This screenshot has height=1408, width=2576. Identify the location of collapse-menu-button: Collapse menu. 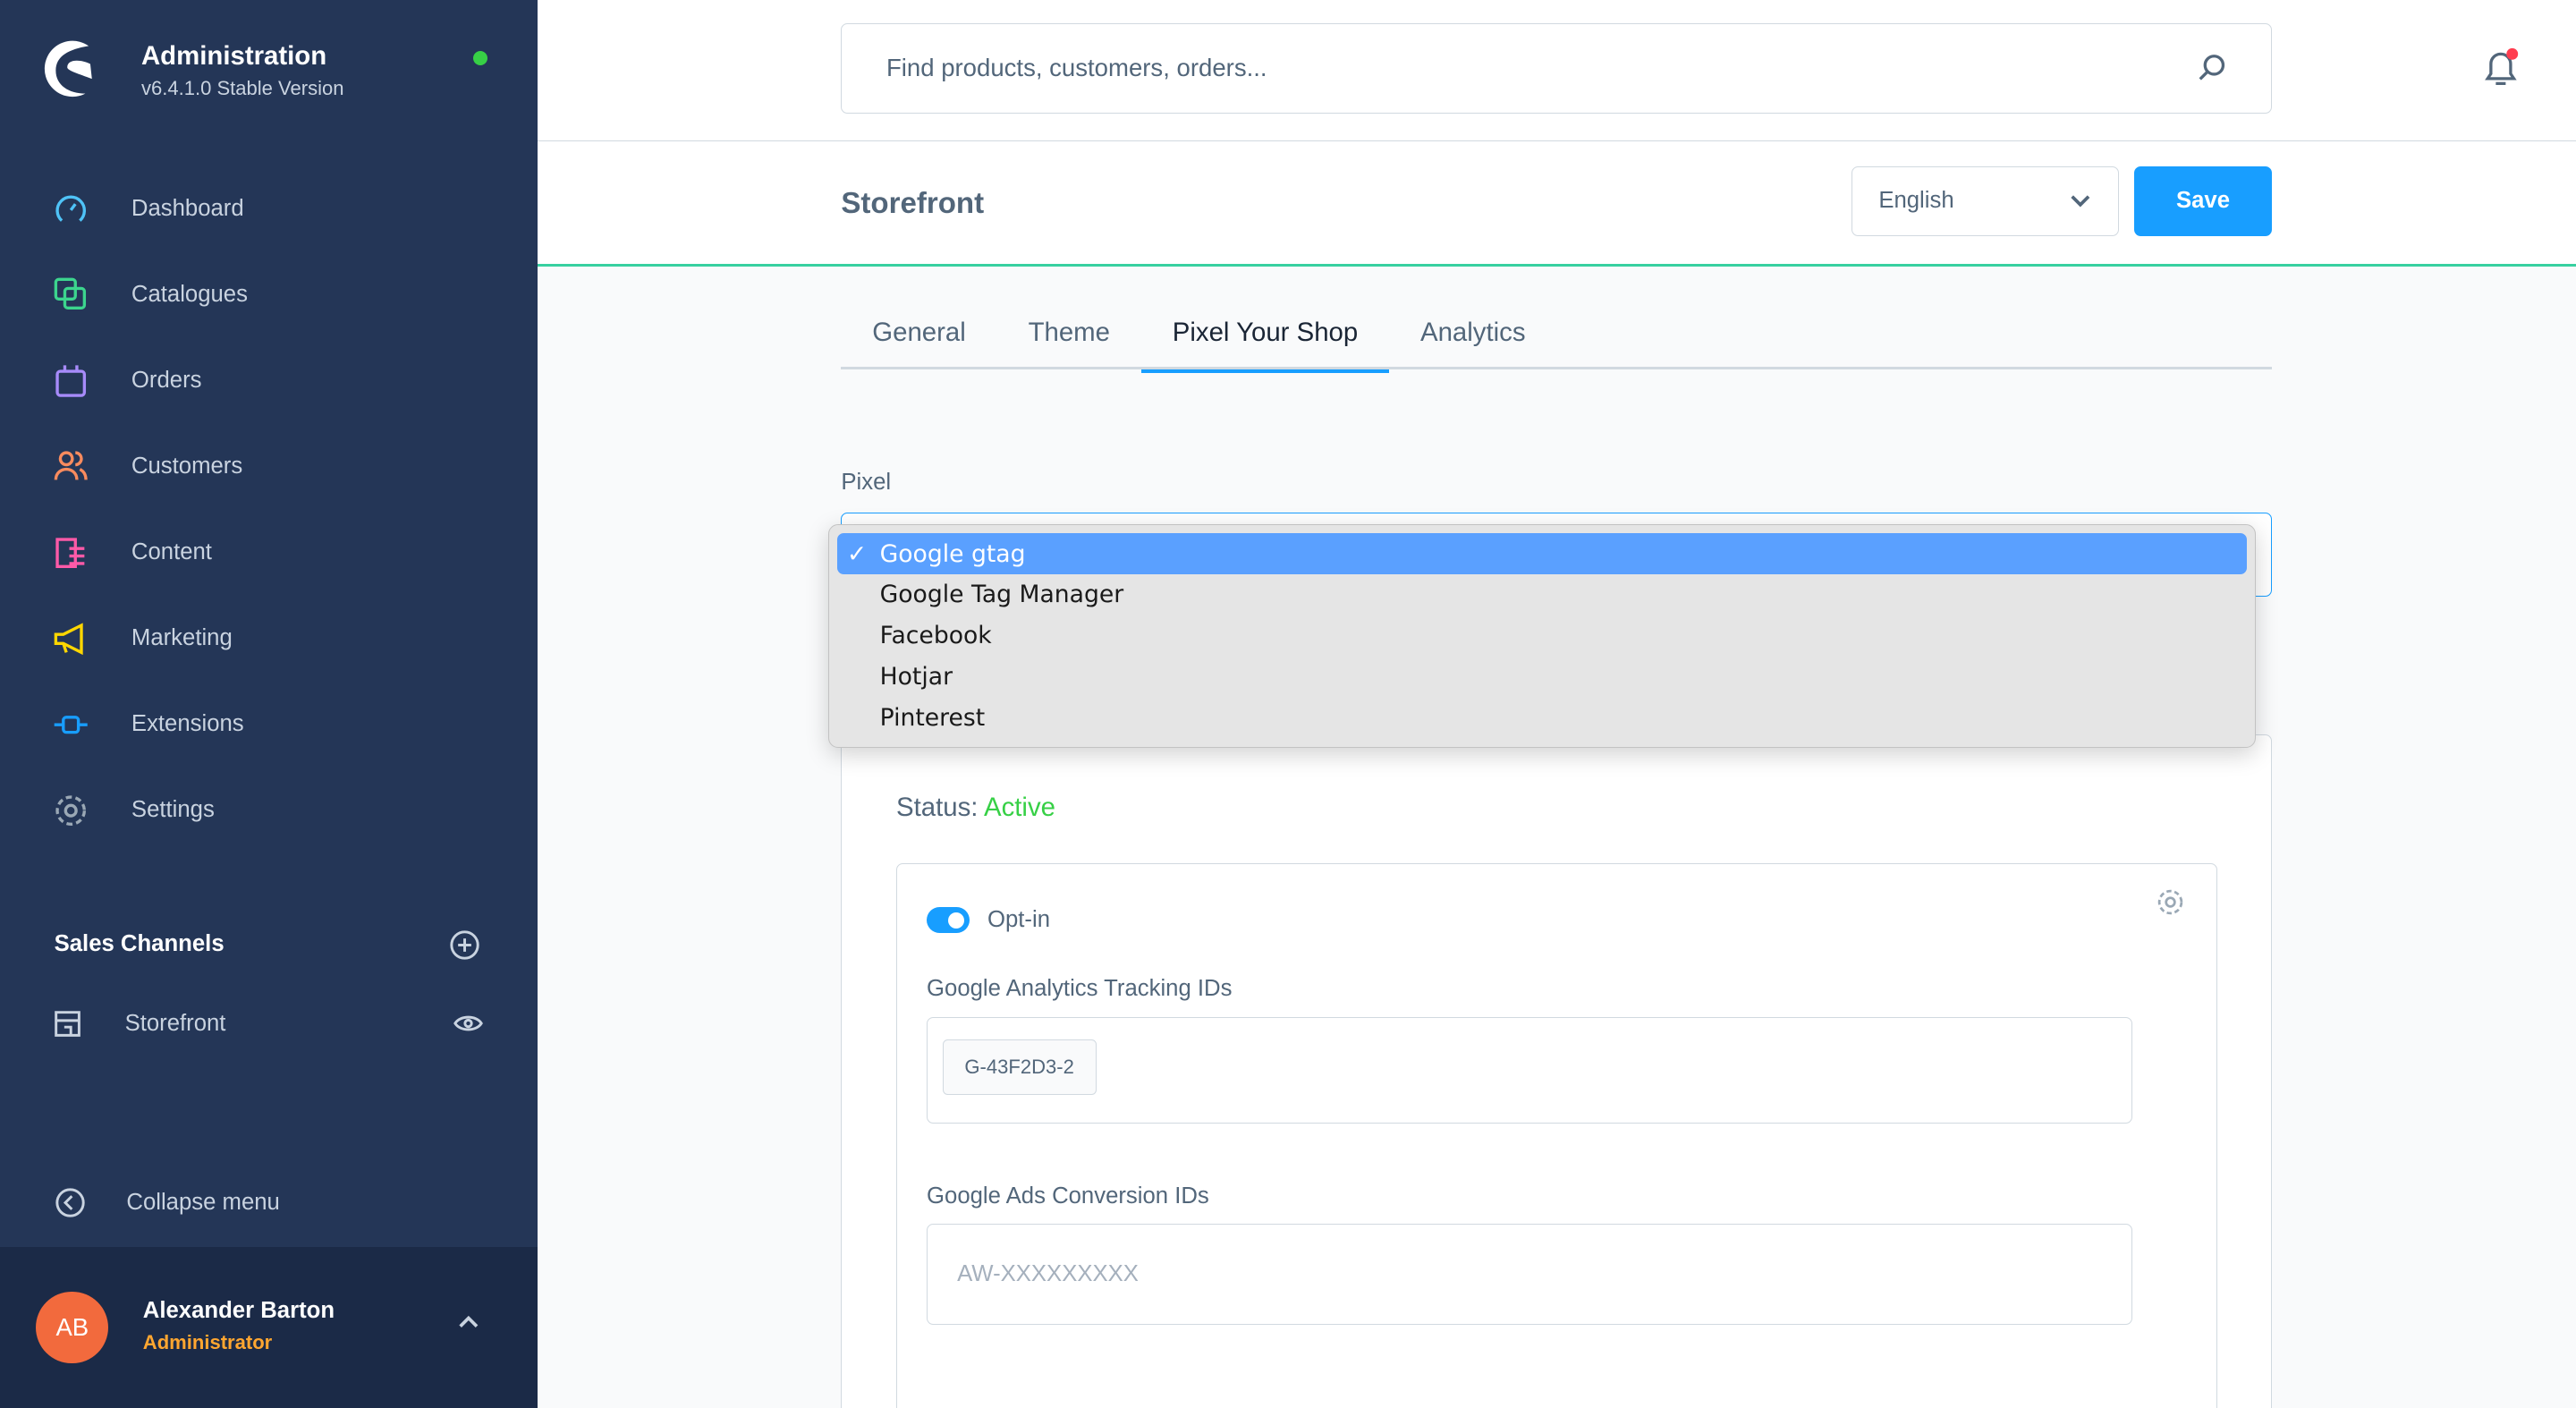
(167, 1202).